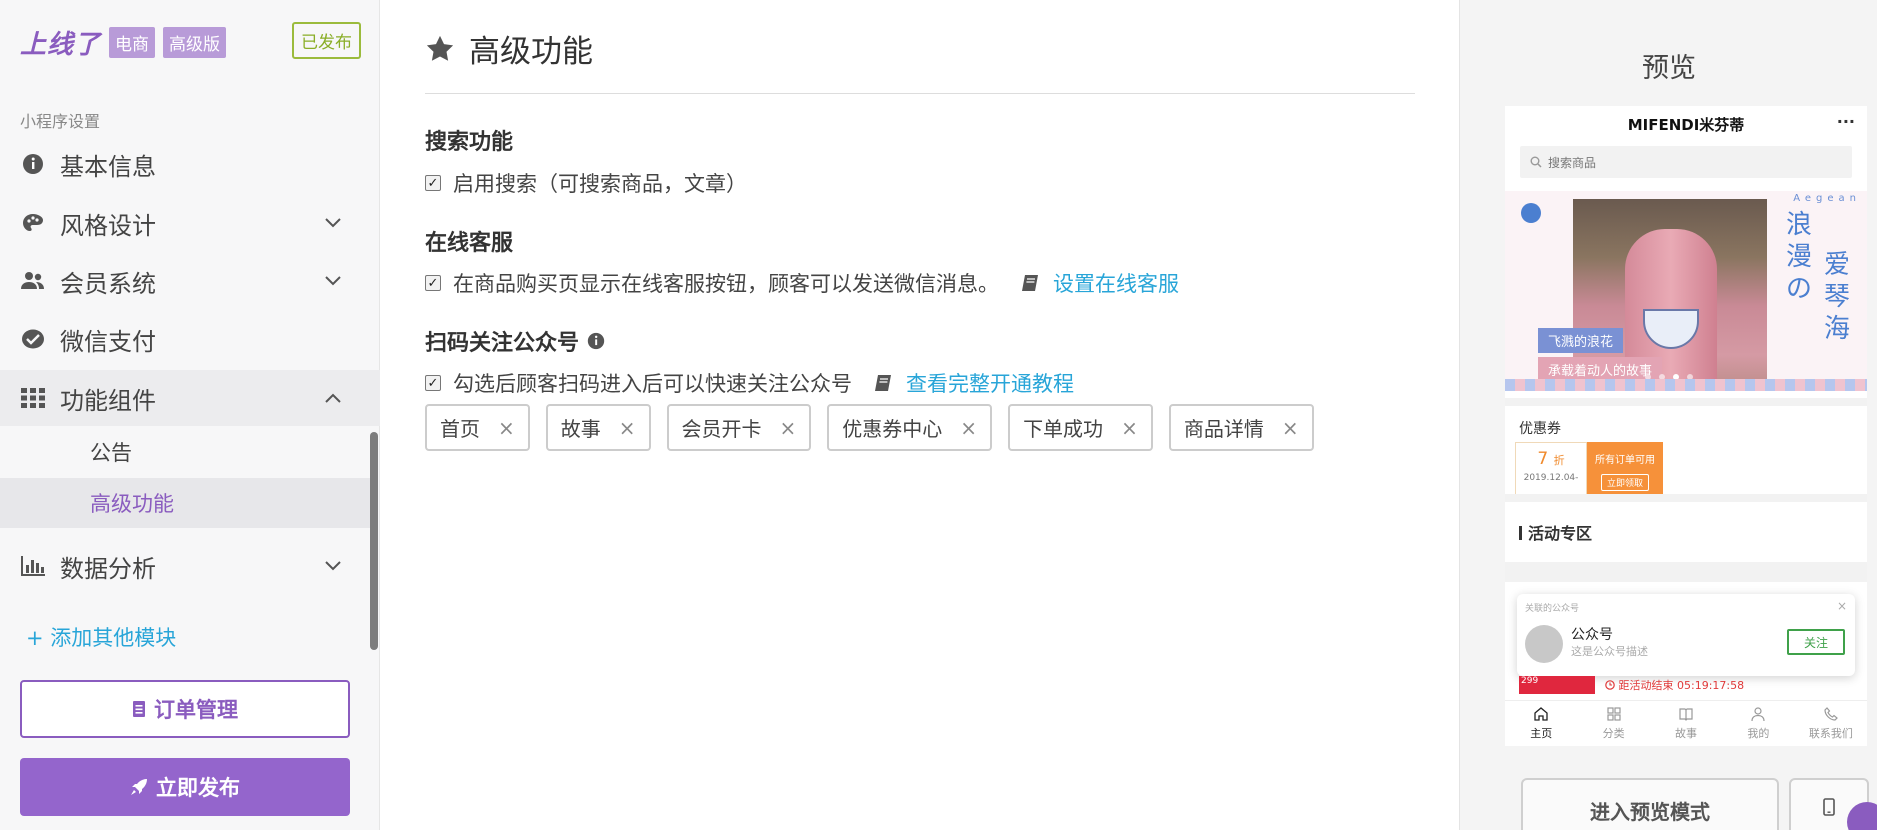  Describe the element at coordinates (433, 383) in the screenshot. I see `quick-follow-checkbox: ✓` at that location.